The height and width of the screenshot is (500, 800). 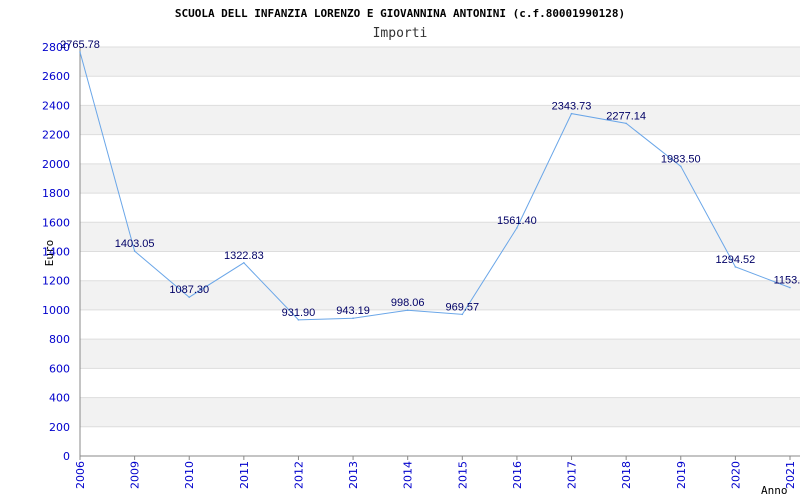 I want to click on x-tick-label: 2011, so click(x=244, y=475).